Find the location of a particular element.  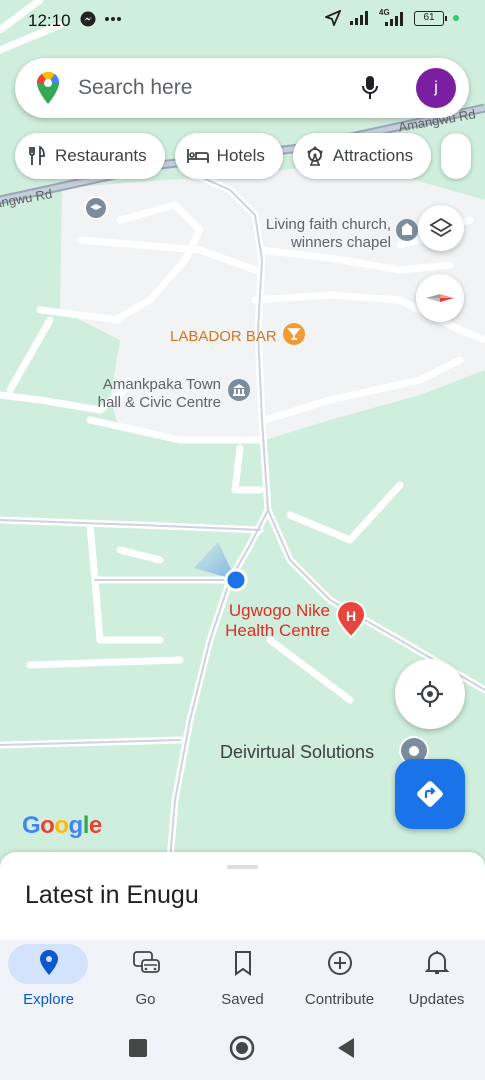

messenger-icon is located at coordinates (88, 19).